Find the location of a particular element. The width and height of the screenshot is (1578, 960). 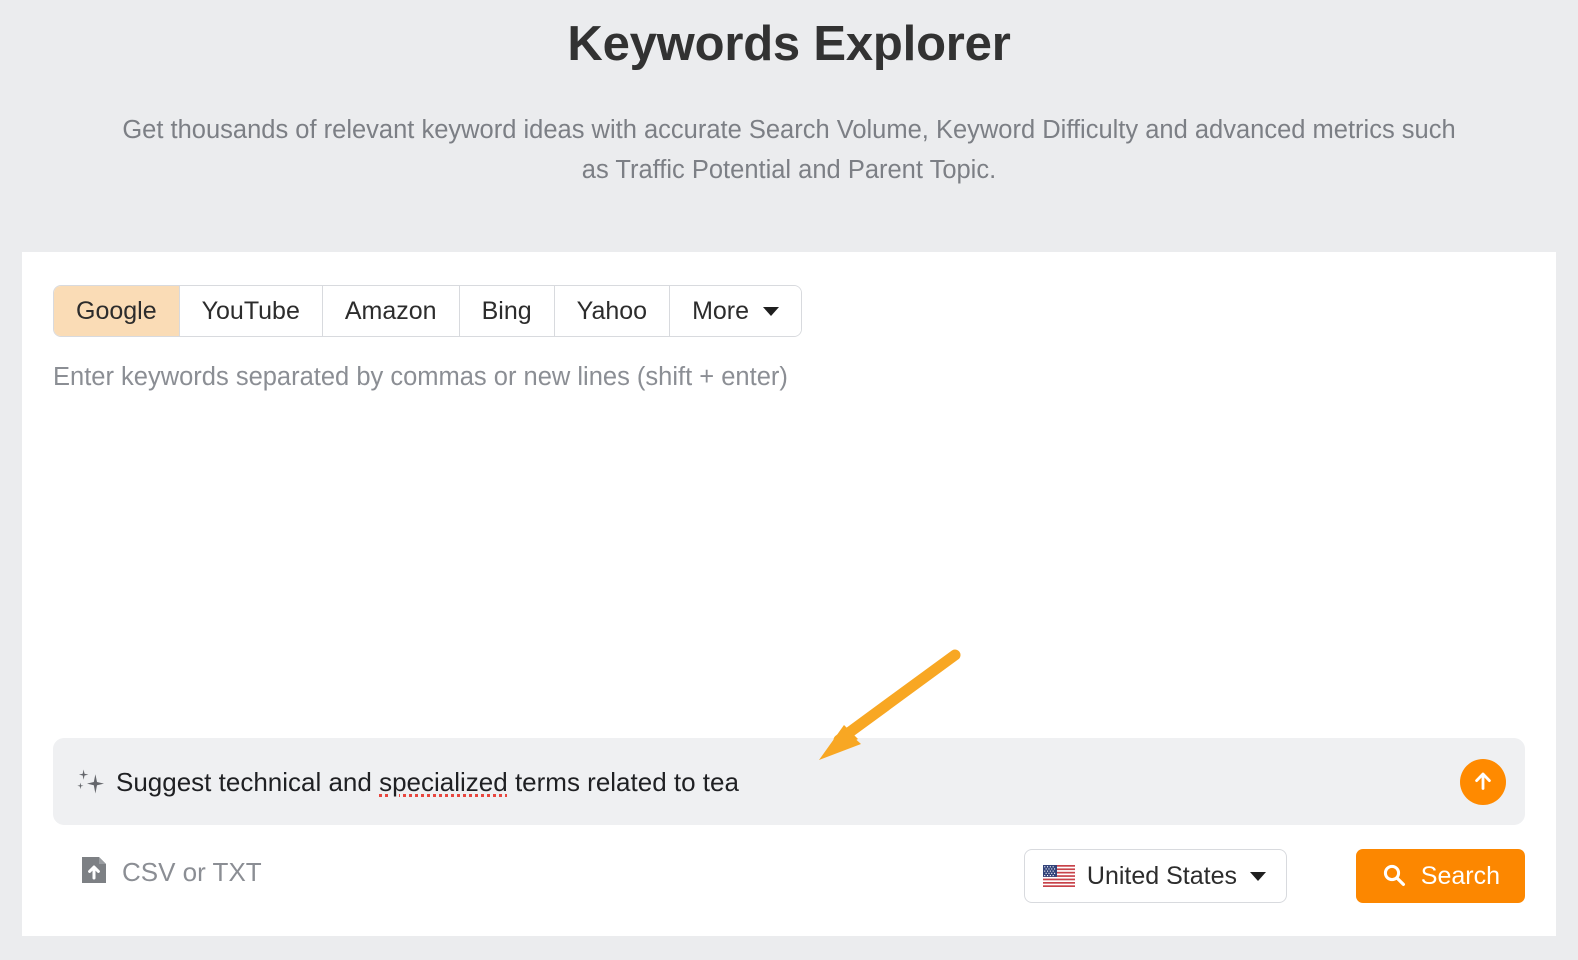

ai-suggestion-submit-button is located at coordinates (1483, 782).